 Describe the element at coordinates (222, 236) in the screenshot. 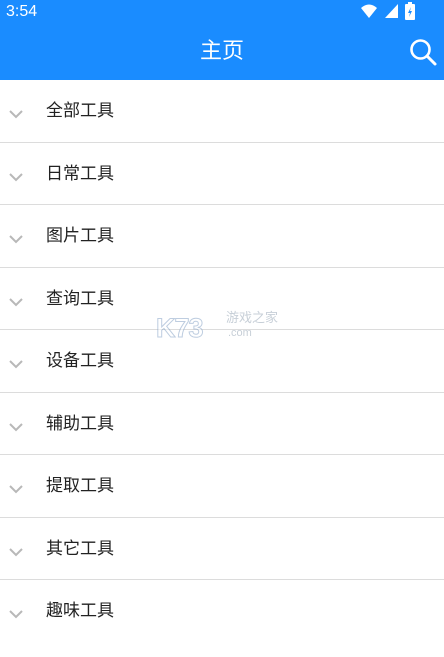

I see `category-item-image: 图片工具` at that location.